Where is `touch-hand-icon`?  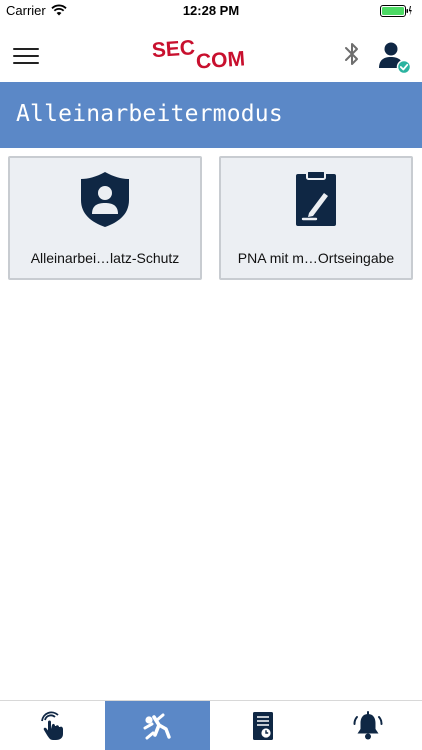 touch-hand-icon is located at coordinates (51, 725).